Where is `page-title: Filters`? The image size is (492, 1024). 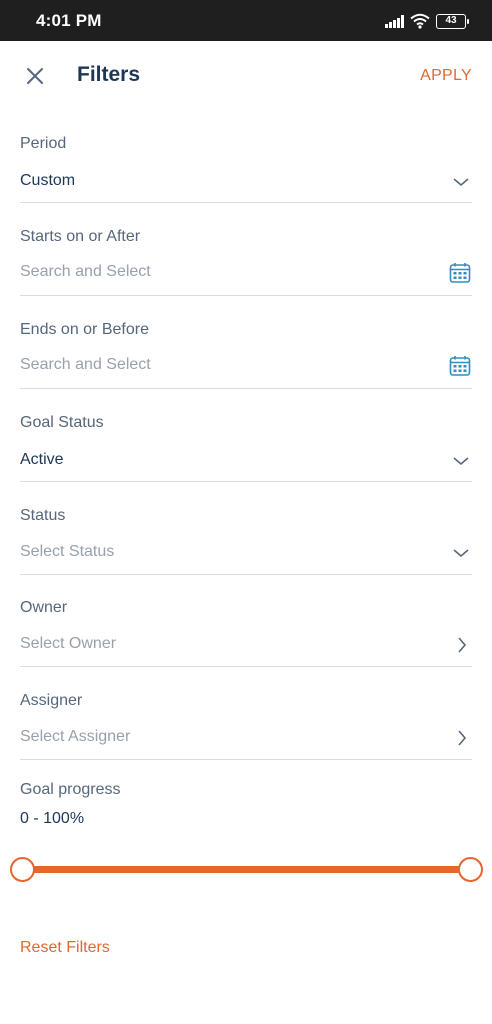 page-title: Filters is located at coordinates (109, 74).